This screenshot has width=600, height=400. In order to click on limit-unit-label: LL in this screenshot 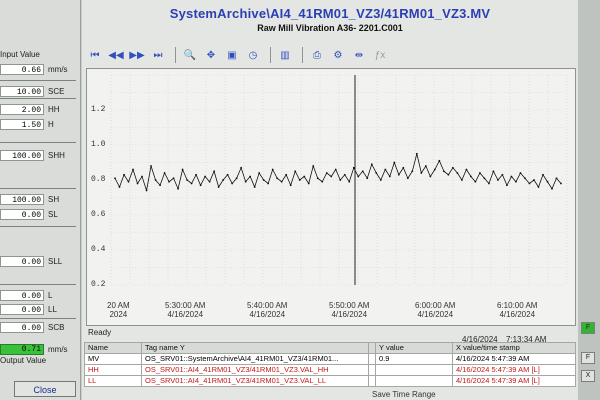, I will do `click(52, 309)`.